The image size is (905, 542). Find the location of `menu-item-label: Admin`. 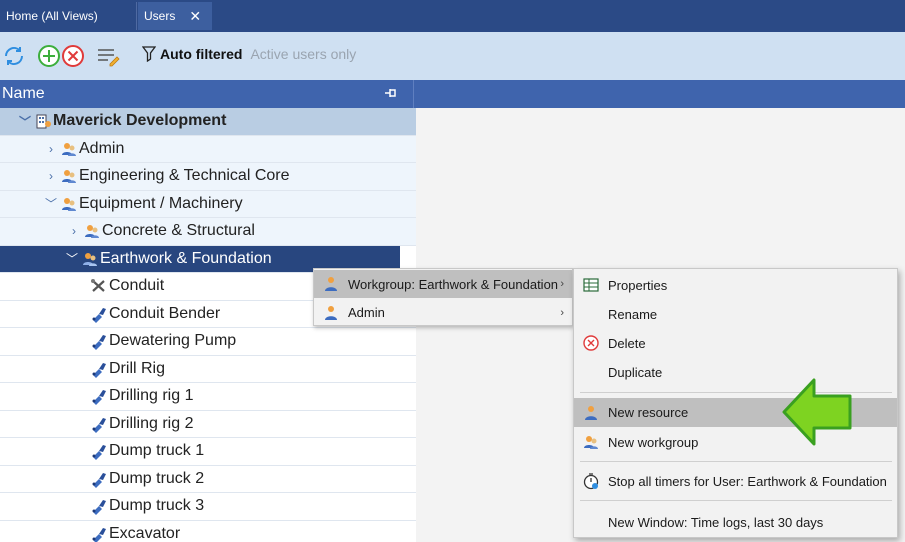

menu-item-label: Admin is located at coordinates (366, 312).